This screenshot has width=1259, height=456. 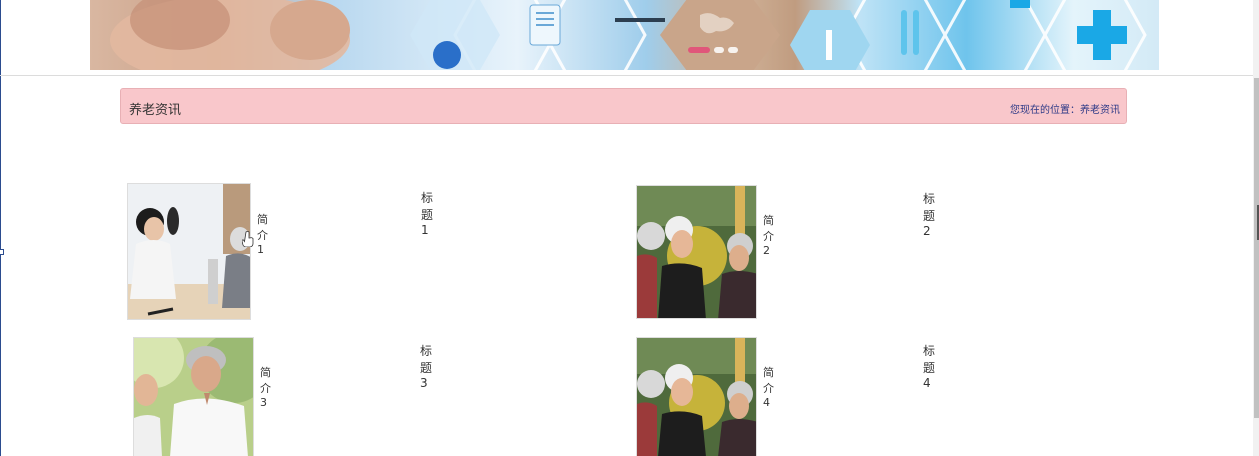 I want to click on section-header: 养老资讯 您现在的位置：养老资讯, so click(x=623, y=106).